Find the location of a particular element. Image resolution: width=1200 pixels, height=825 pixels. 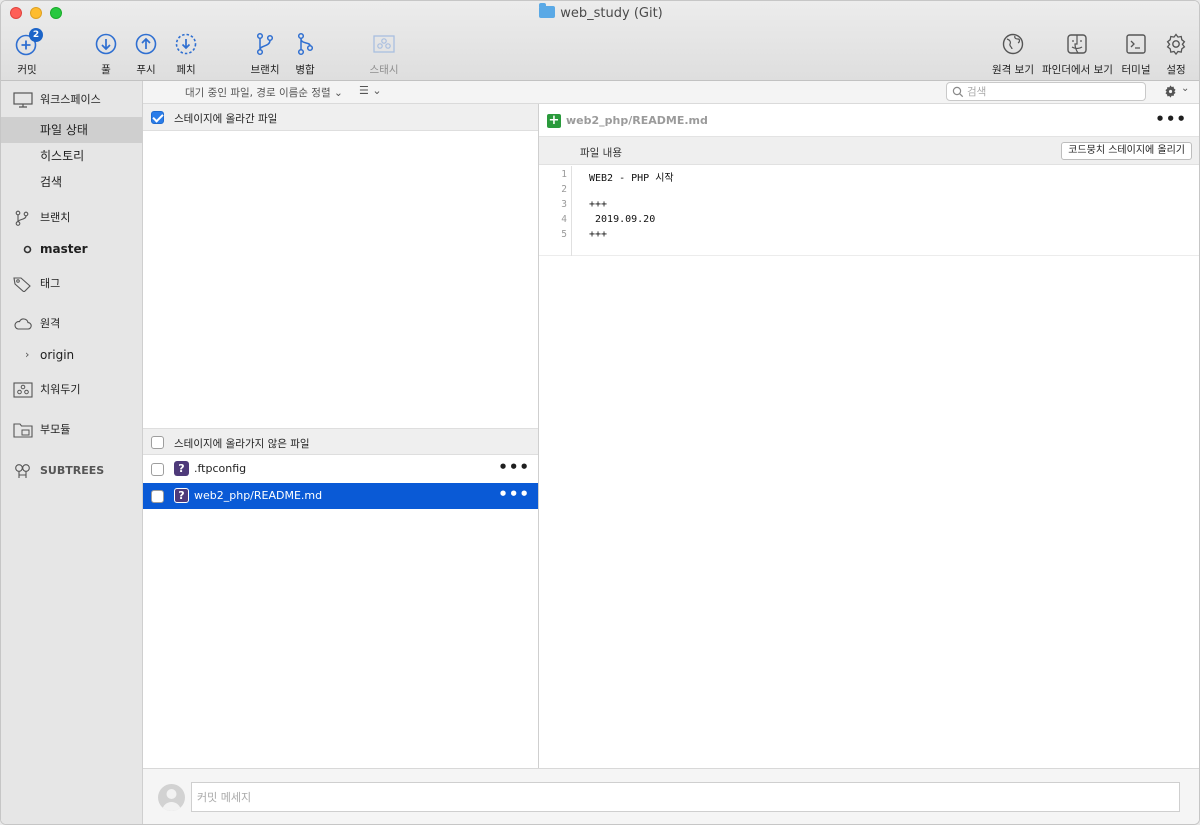

subtree-icon is located at coordinates (22, 471).